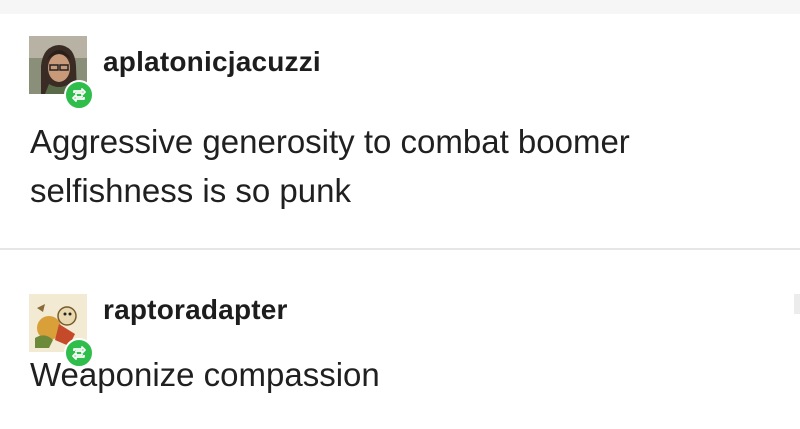 The height and width of the screenshot is (429, 800). What do you see at coordinates (400, 7) in the screenshot?
I see `top-band` at bounding box center [400, 7].